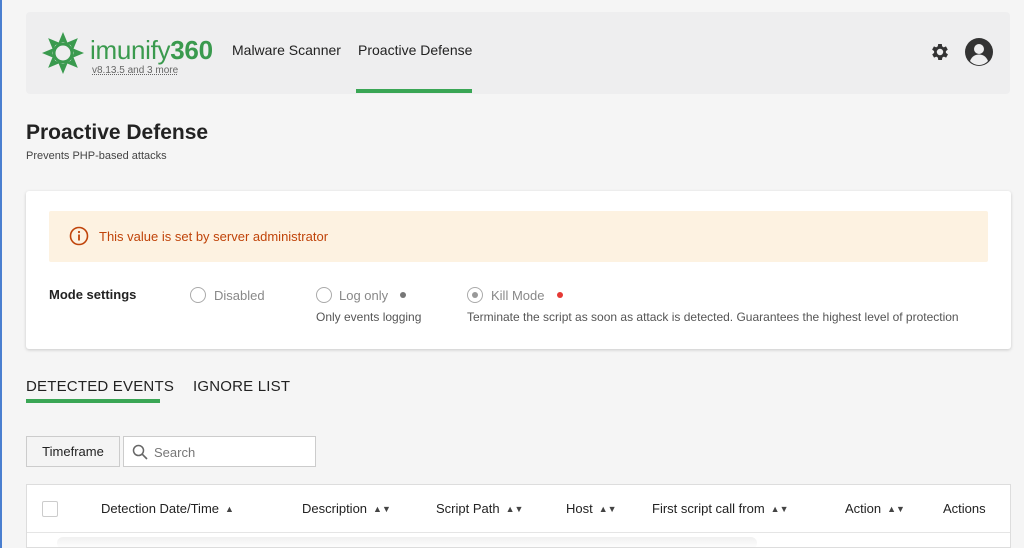 This screenshot has width=1024, height=548. Describe the element at coordinates (130, 50) in the screenshot. I see `logo-text-light: imunify` at that location.